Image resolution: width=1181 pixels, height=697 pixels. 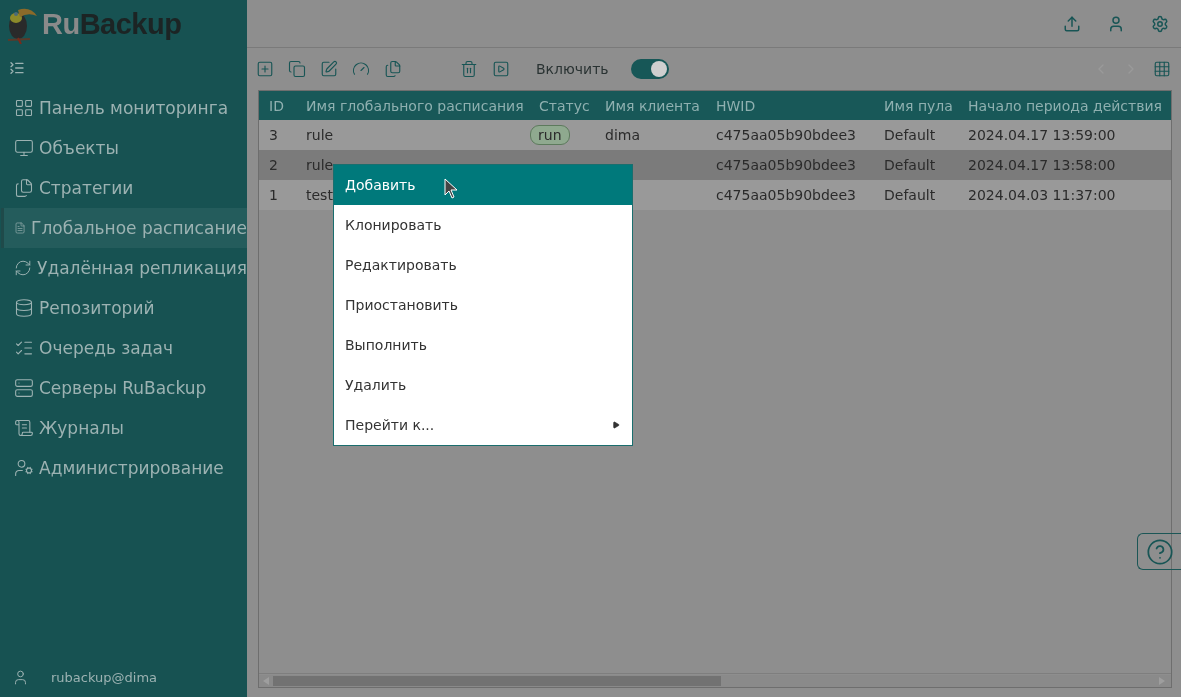 I want to click on column-header: Начало периода действия, so click(x=1064, y=105).